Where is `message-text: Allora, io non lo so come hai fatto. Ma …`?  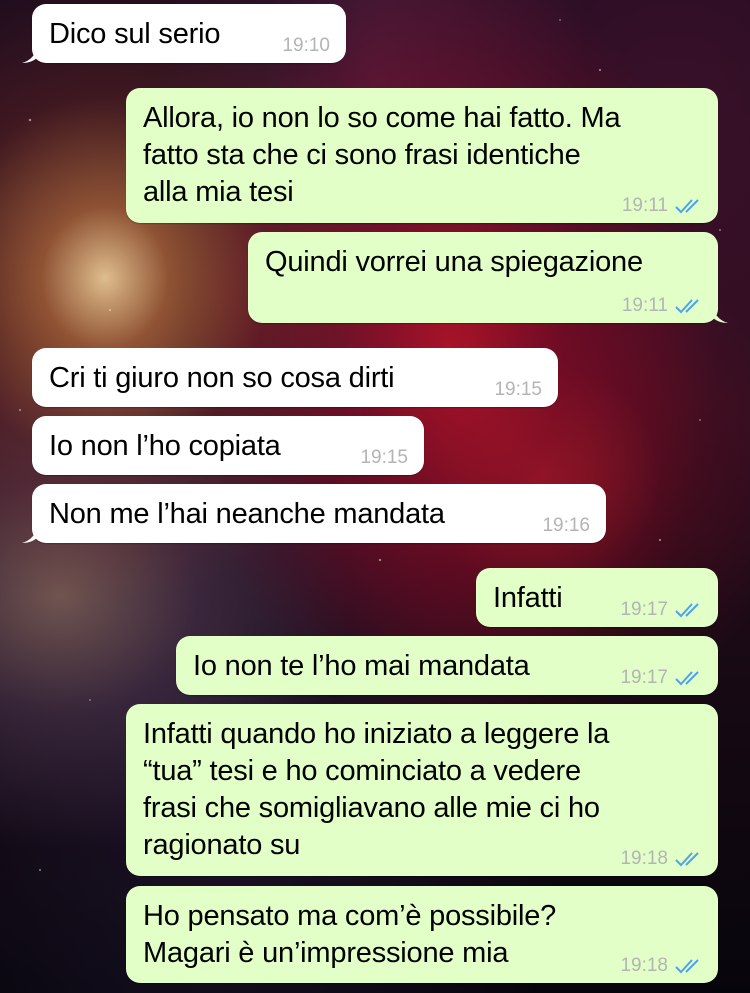 message-text: Allora, io non lo so come hai fatto. Ma … is located at coordinates (382, 155).